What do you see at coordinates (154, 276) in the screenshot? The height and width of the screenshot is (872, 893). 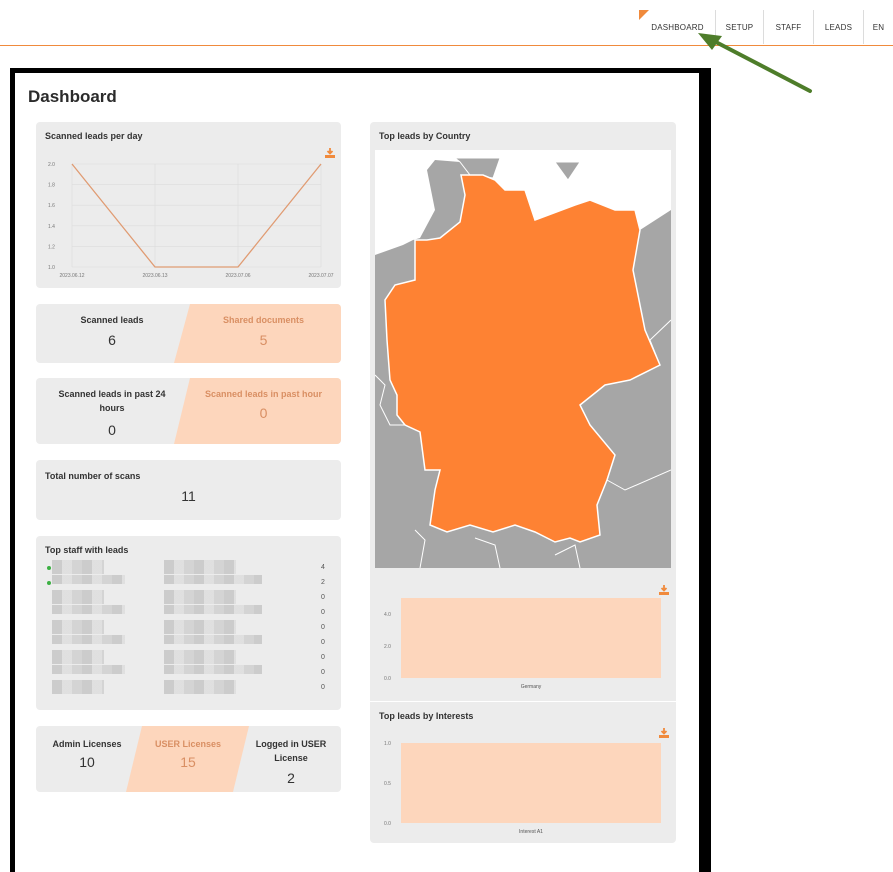 I see `x-tick-label: 2023.06.13` at bounding box center [154, 276].